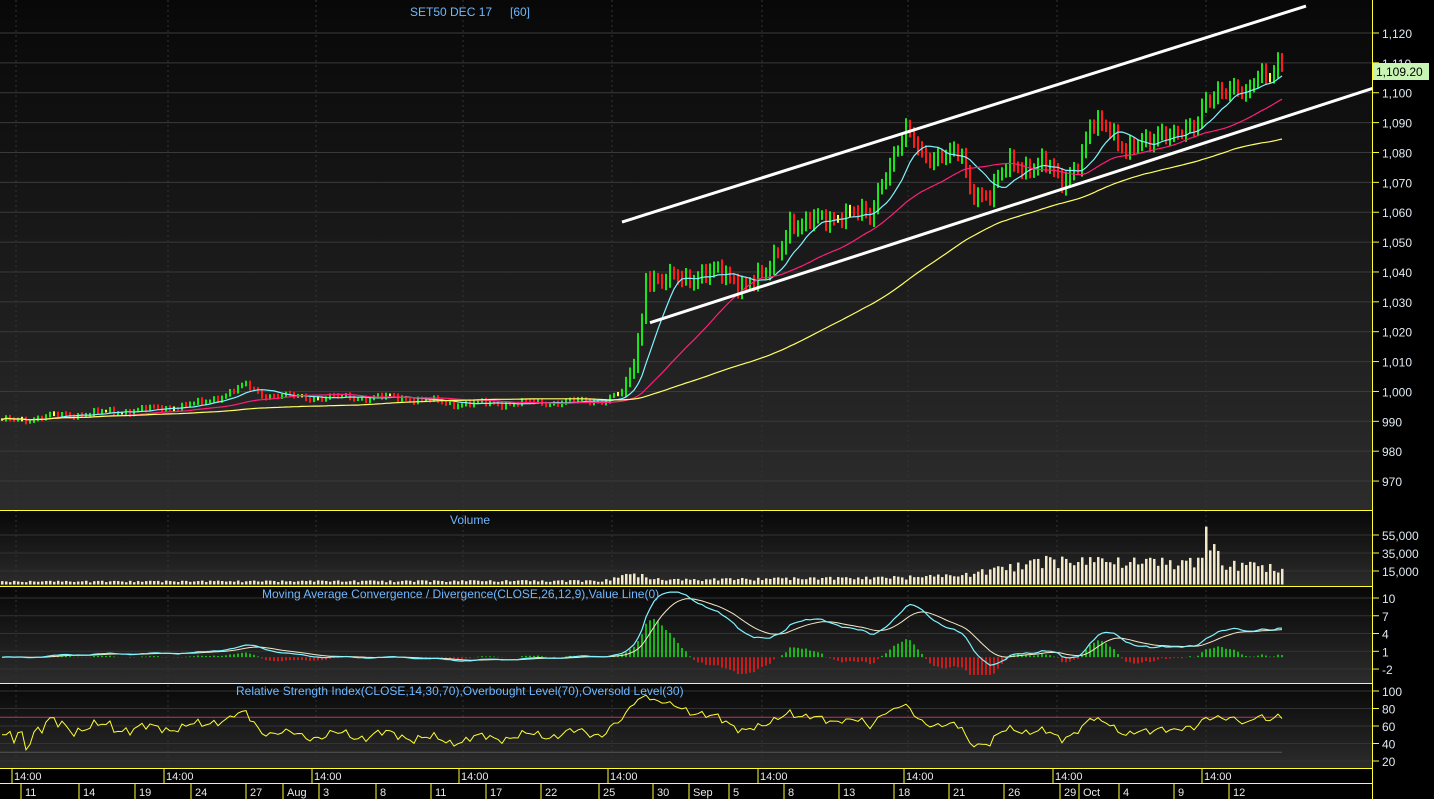 This screenshot has width=1434, height=799. Describe the element at coordinates (1392, 422) in the screenshot. I see `price-tick-label: 990` at that location.